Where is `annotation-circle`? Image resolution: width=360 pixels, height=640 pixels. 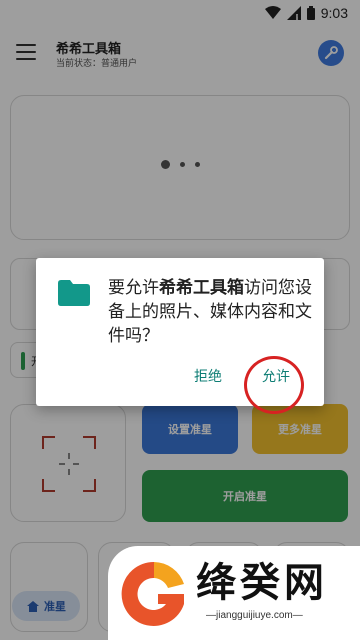
annotation-circle is located at coordinates (274, 385).